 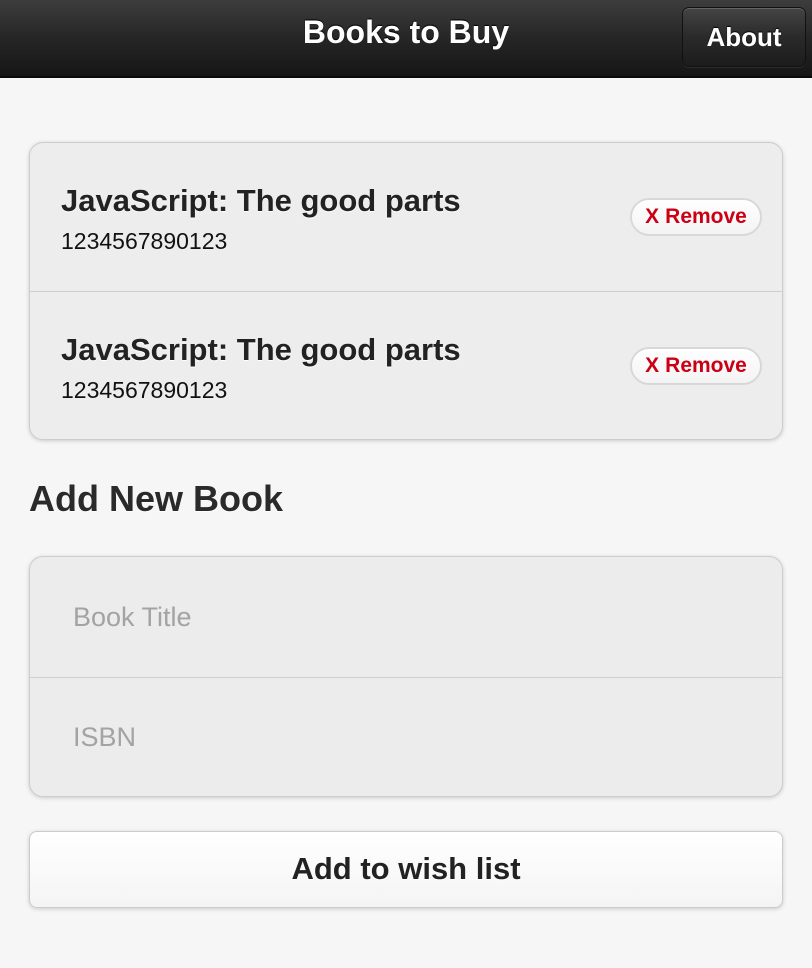 I want to click on add-to-wish-list-button: Add to wish list, so click(x=406, y=869).